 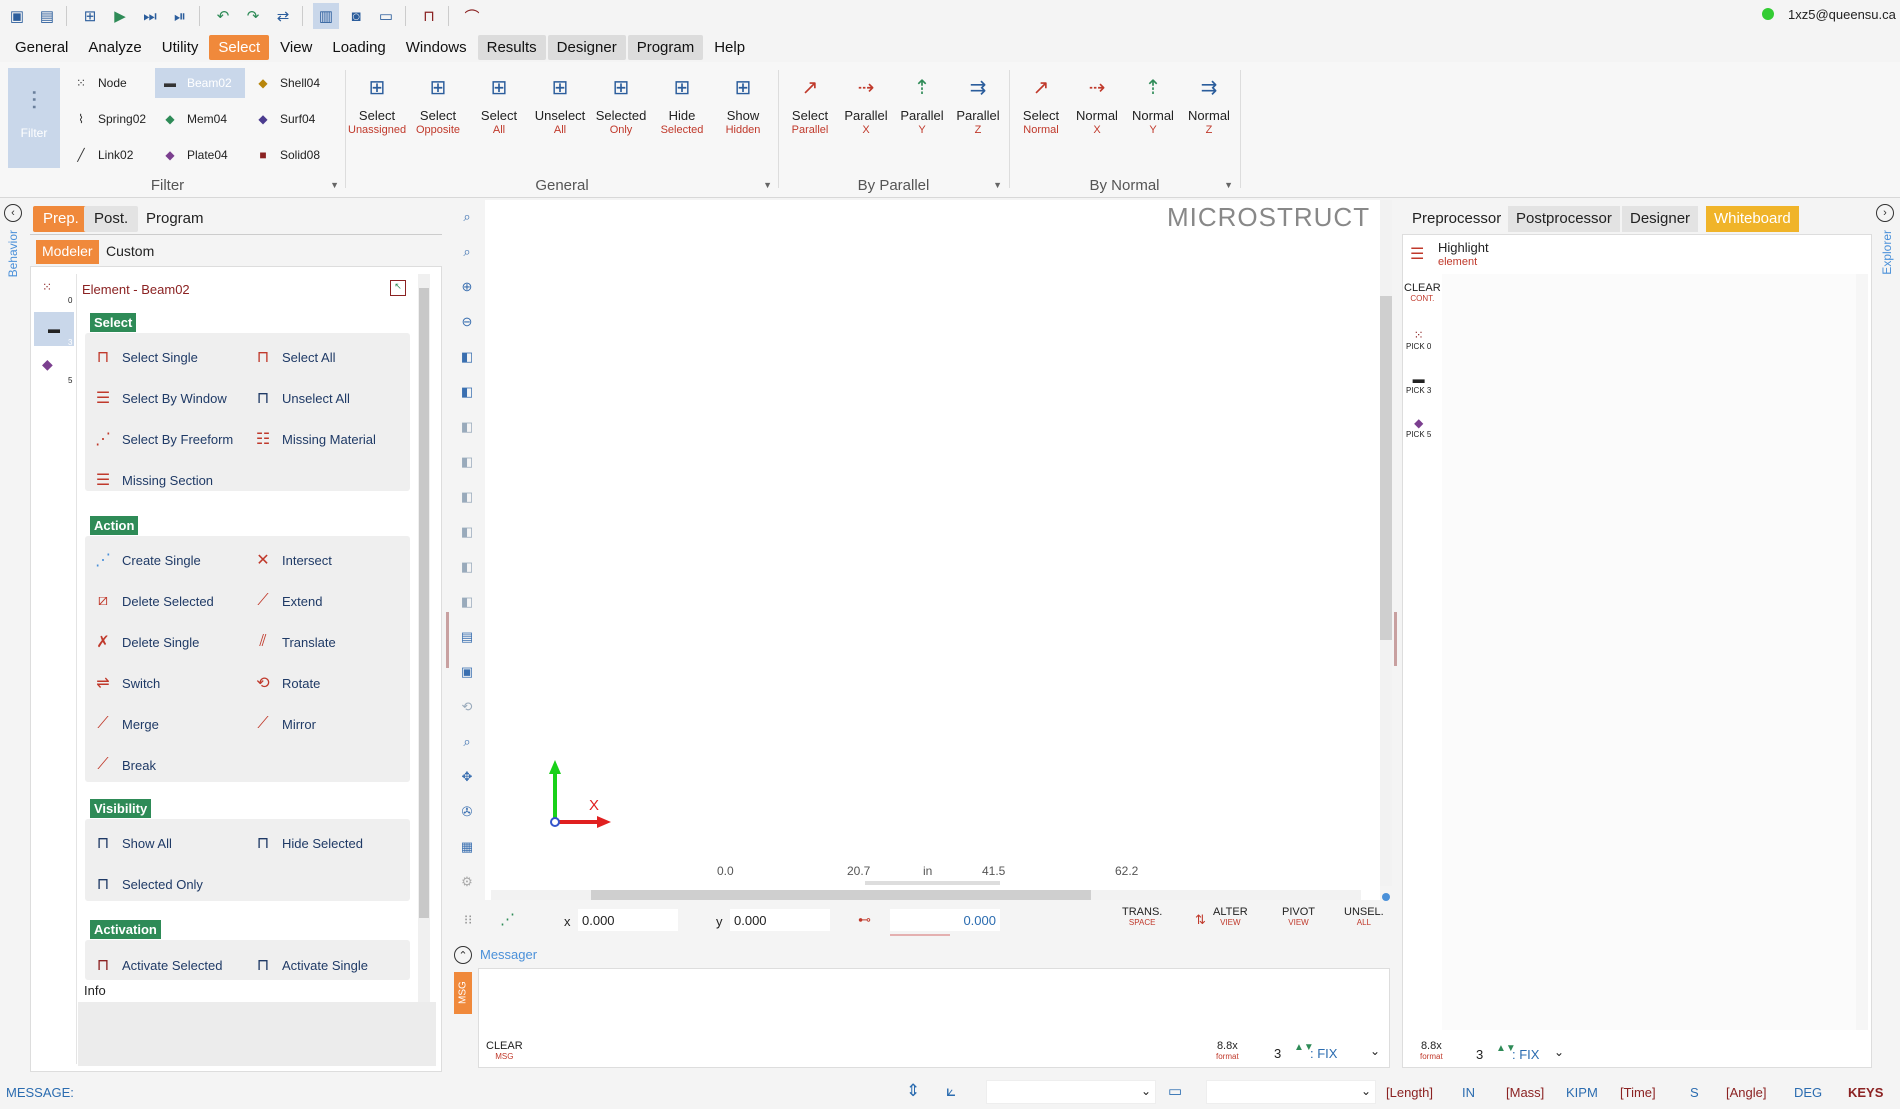 What do you see at coordinates (467, 532) in the screenshot?
I see `view-top-icon: ◧` at bounding box center [467, 532].